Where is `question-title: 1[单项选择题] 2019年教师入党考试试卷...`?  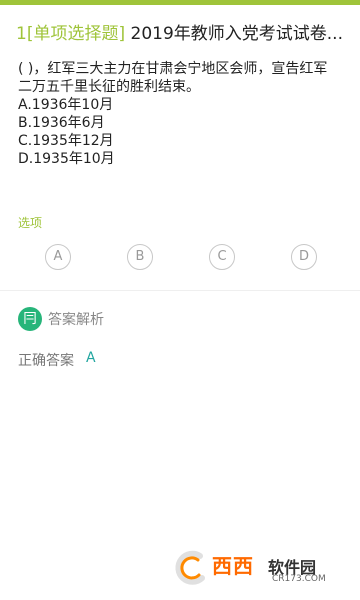 question-title: 1[单项选择题] 2019年教师入党考试试卷... is located at coordinates (181, 34).